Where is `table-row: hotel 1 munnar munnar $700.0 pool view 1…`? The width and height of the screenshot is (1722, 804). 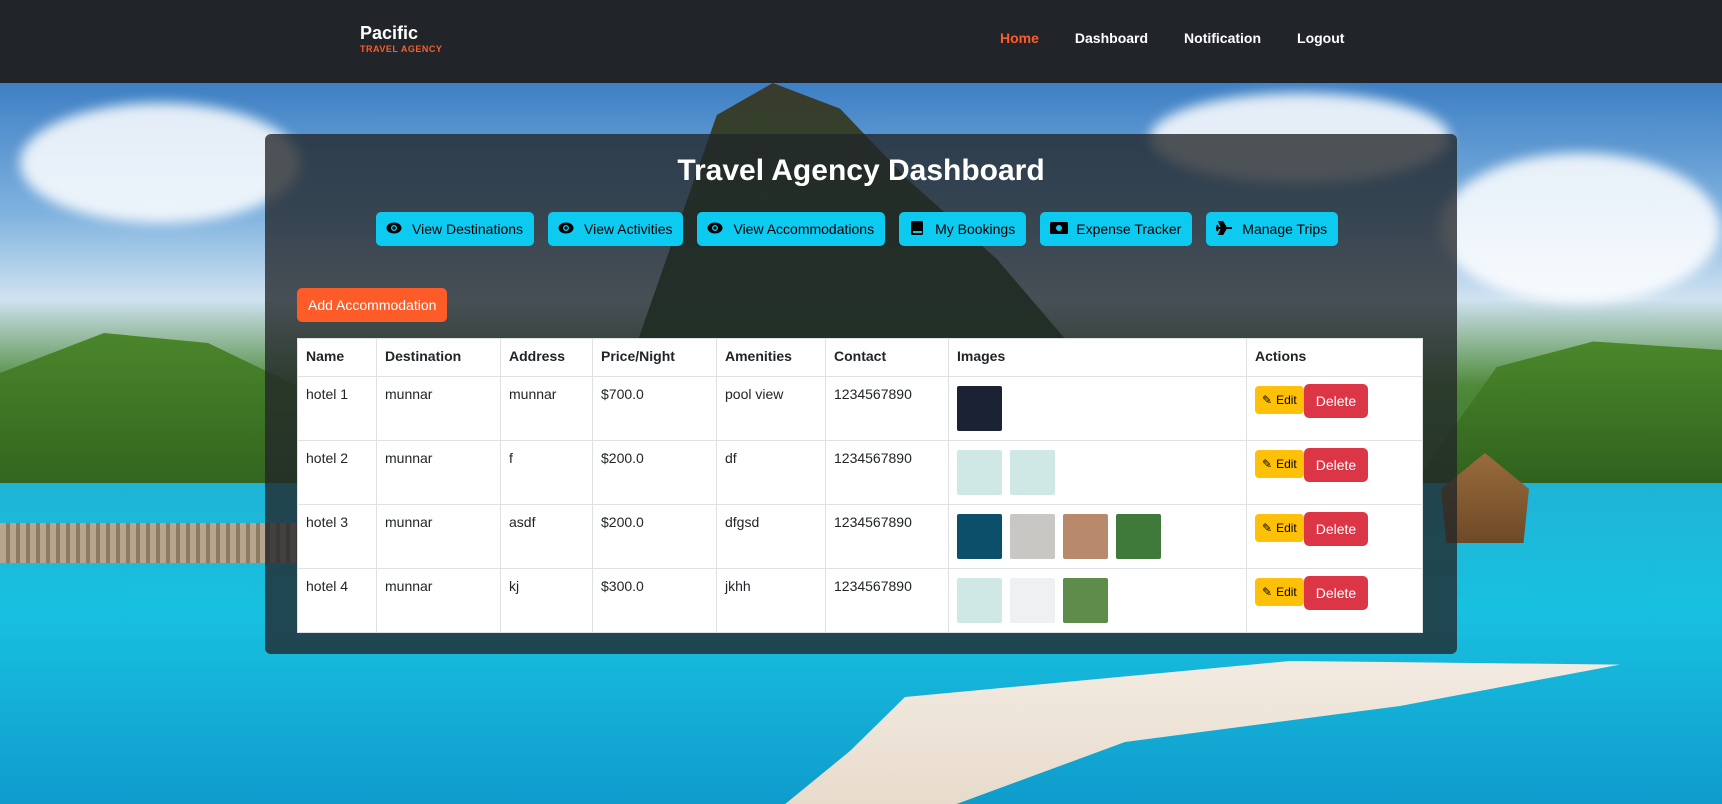 table-row: hotel 1 munnar munnar $700.0 pool view 1… is located at coordinates (860, 408).